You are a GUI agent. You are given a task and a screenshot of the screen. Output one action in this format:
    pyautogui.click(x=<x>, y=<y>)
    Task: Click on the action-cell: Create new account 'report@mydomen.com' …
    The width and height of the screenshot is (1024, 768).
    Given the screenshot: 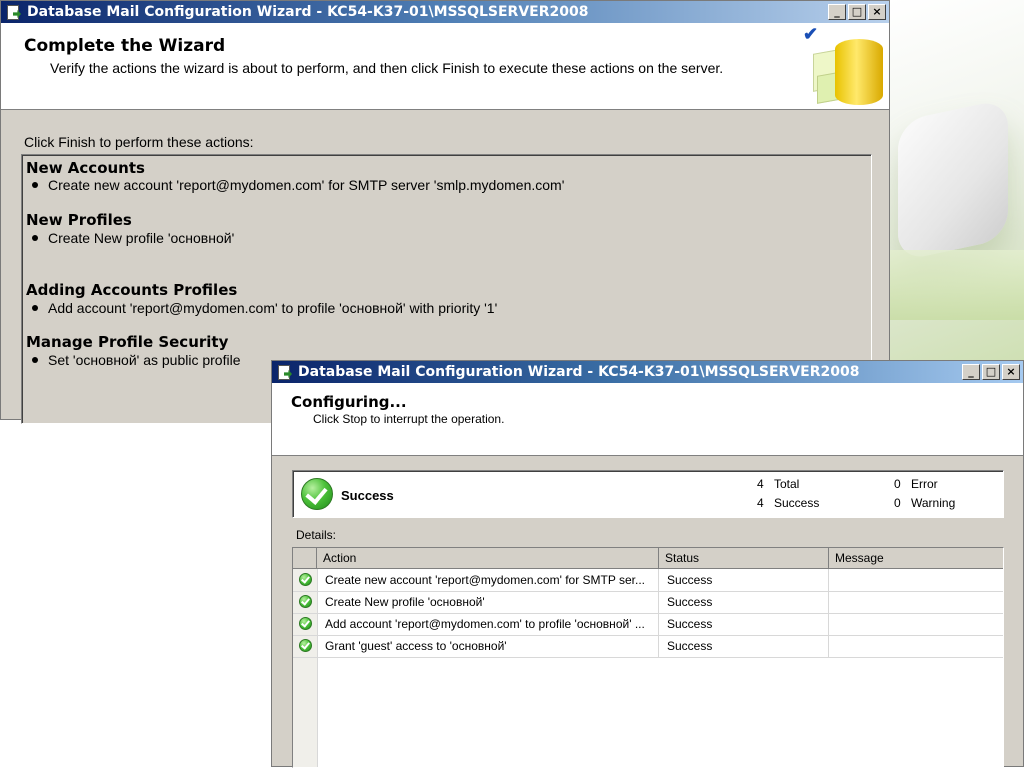 What is the action you would take?
    pyautogui.click(x=488, y=580)
    